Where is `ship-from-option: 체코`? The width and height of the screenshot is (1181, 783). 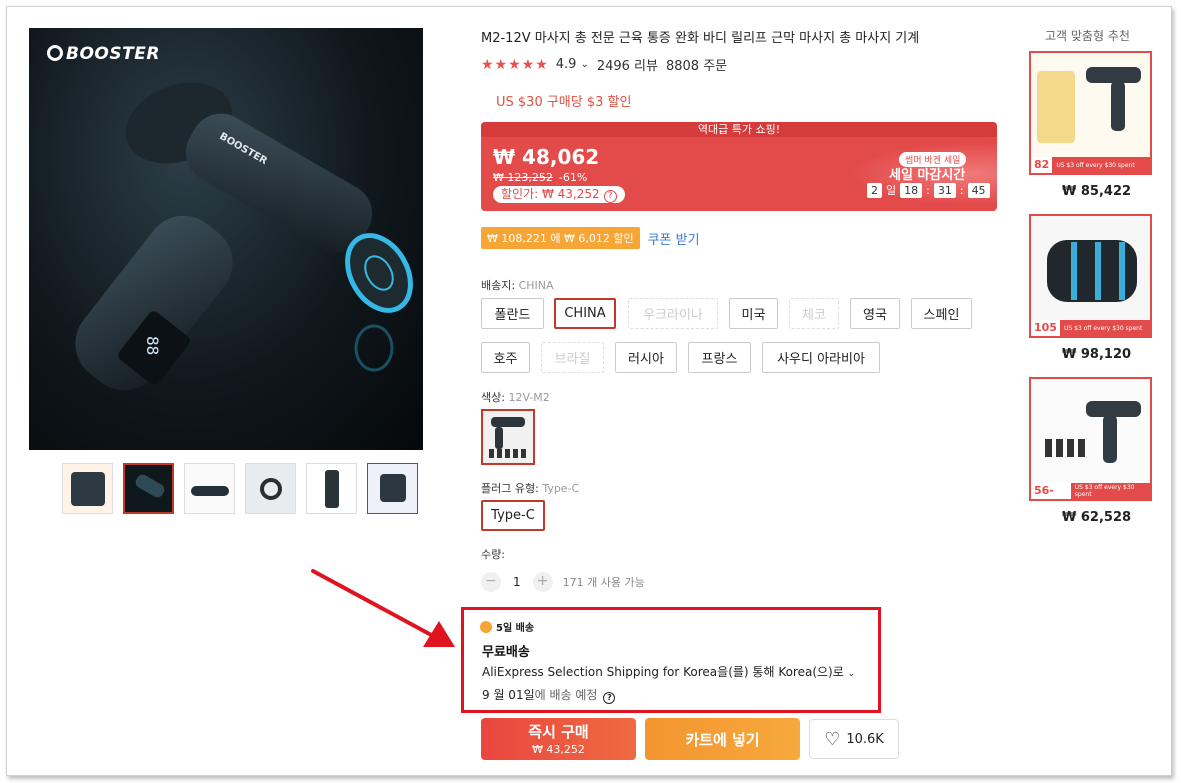
ship-from-option: 체코 is located at coordinates (814, 313).